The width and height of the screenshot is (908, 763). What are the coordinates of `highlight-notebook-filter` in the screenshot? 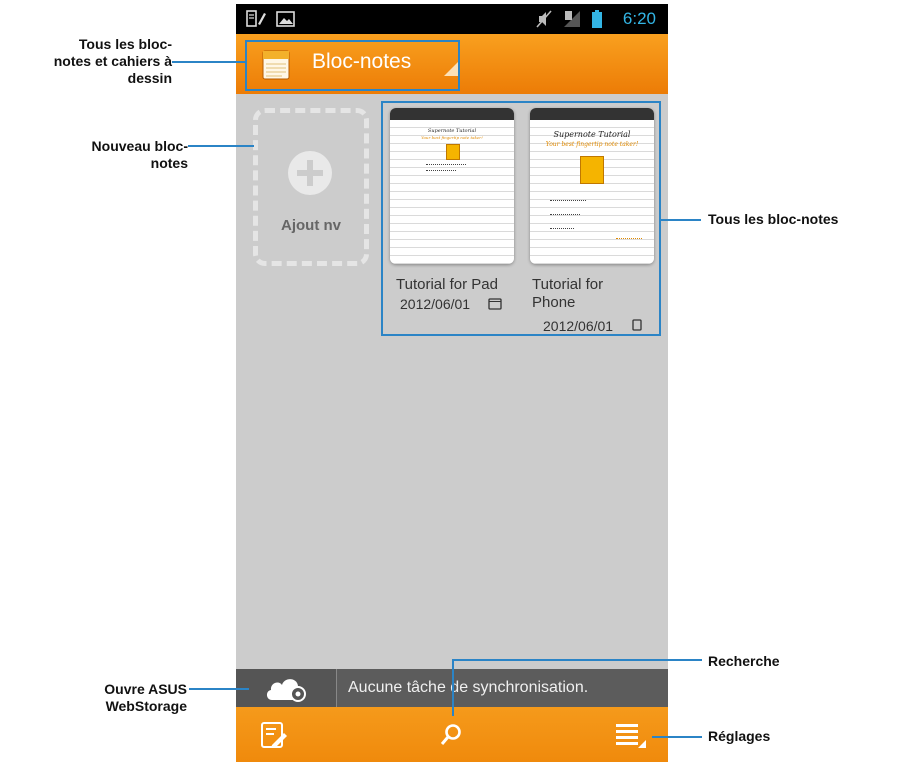 It's located at (352, 65).